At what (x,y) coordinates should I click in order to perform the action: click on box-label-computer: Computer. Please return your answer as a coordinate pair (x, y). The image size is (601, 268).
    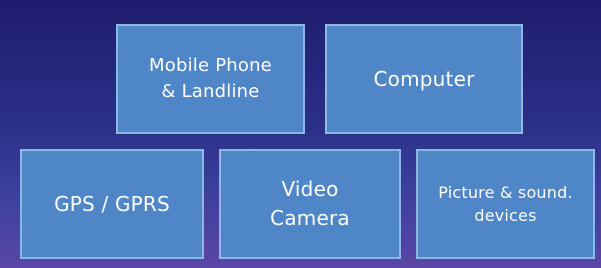
    Looking at the image, I should click on (424, 78).